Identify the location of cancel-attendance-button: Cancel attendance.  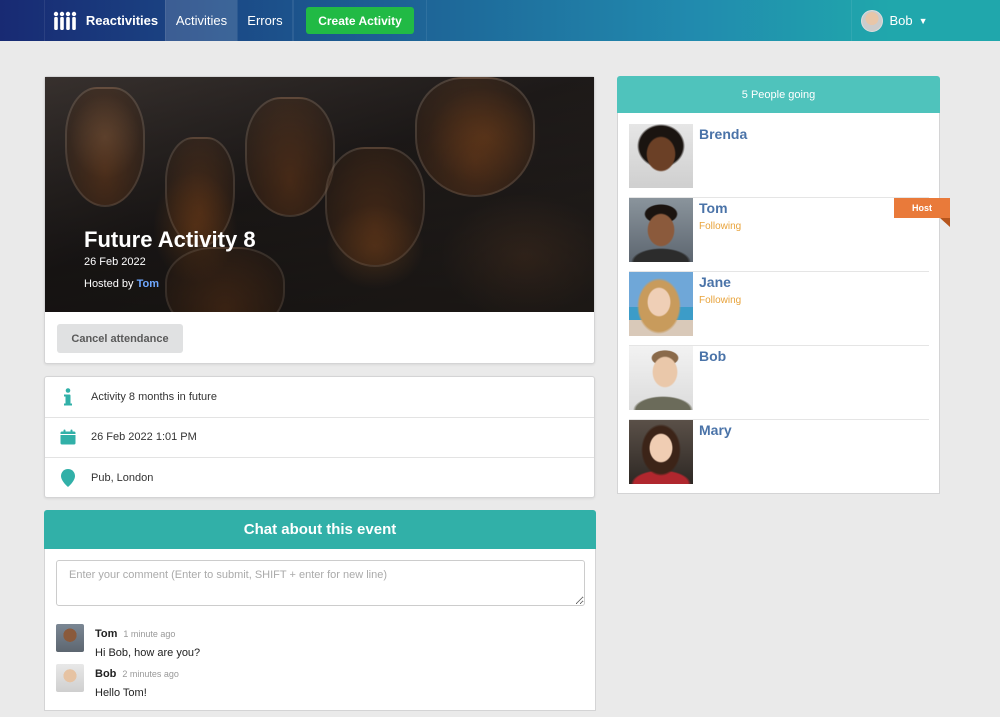
(120, 338).